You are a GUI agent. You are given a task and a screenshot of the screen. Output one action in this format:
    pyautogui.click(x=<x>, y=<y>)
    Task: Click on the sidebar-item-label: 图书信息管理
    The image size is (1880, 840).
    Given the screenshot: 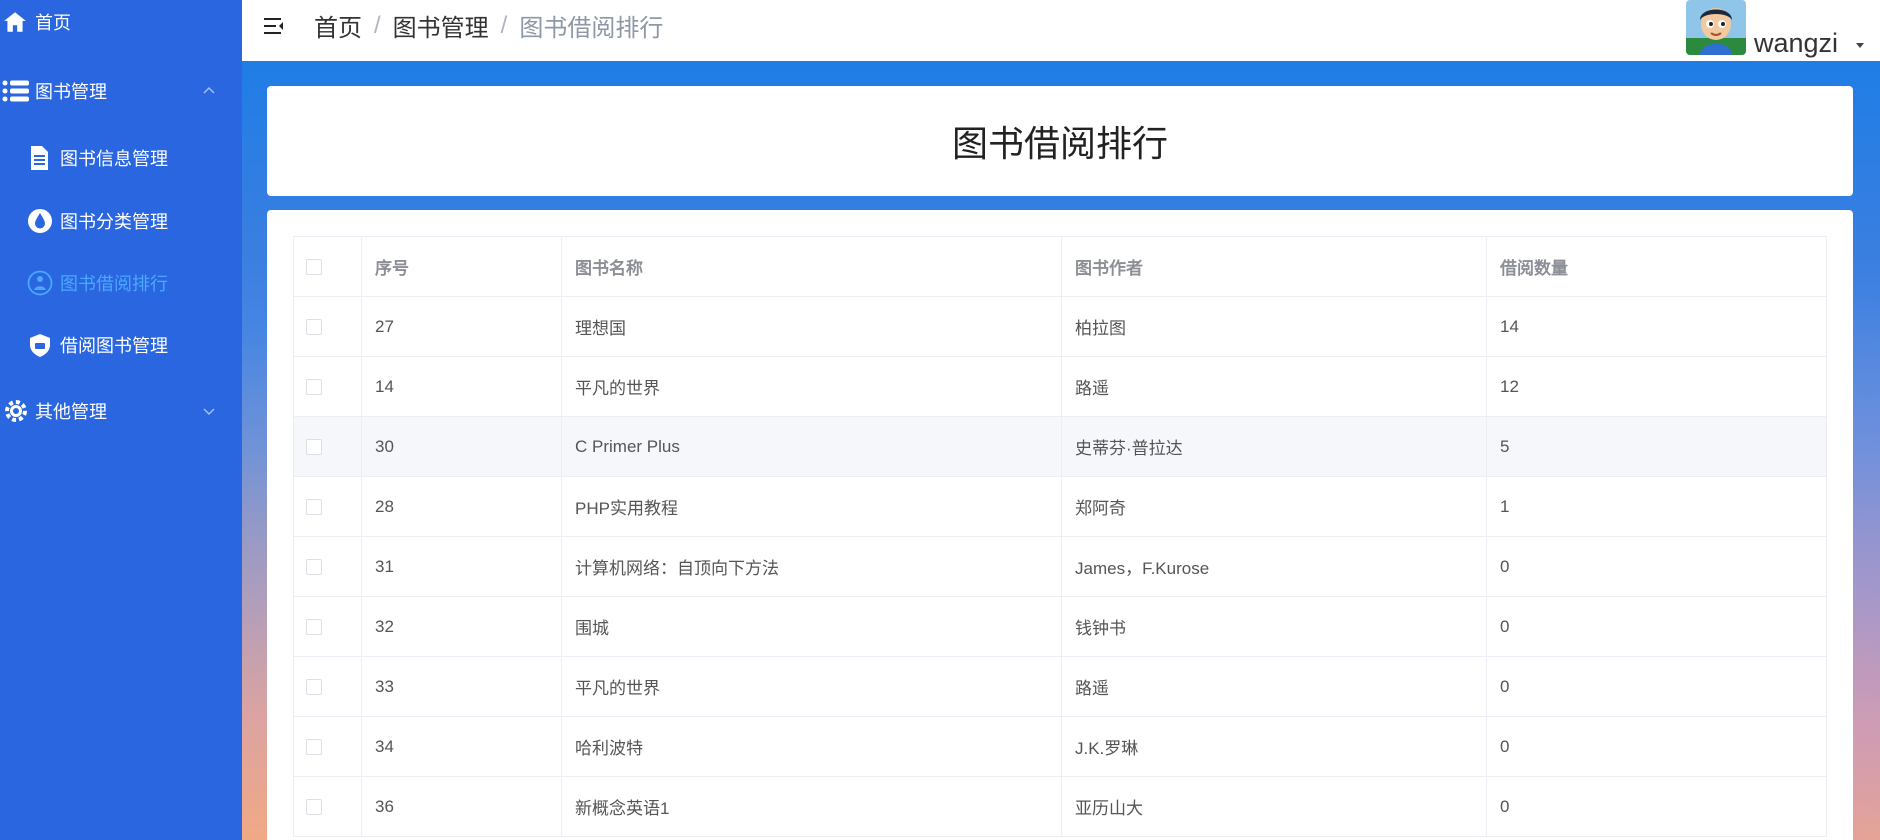 What is the action you would take?
    pyautogui.click(x=114, y=159)
    